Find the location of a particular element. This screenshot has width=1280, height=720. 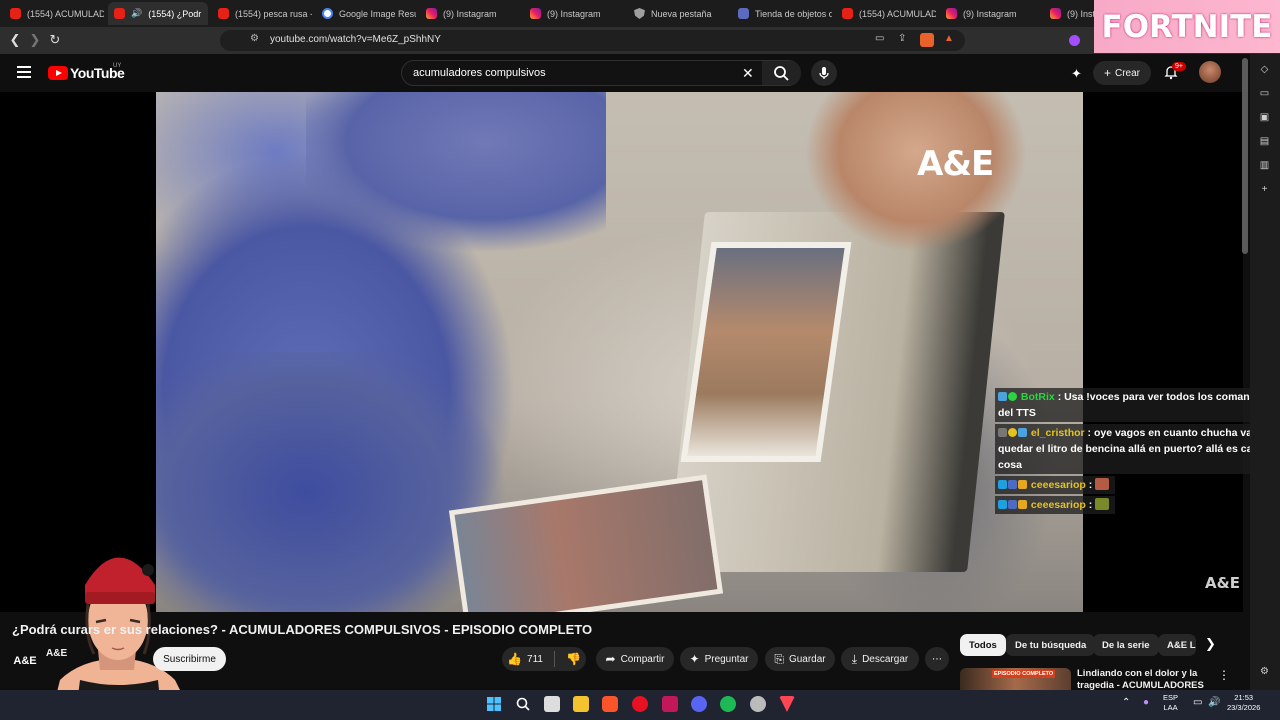

more-actions-button: ⋯ is located at coordinates (937, 659).